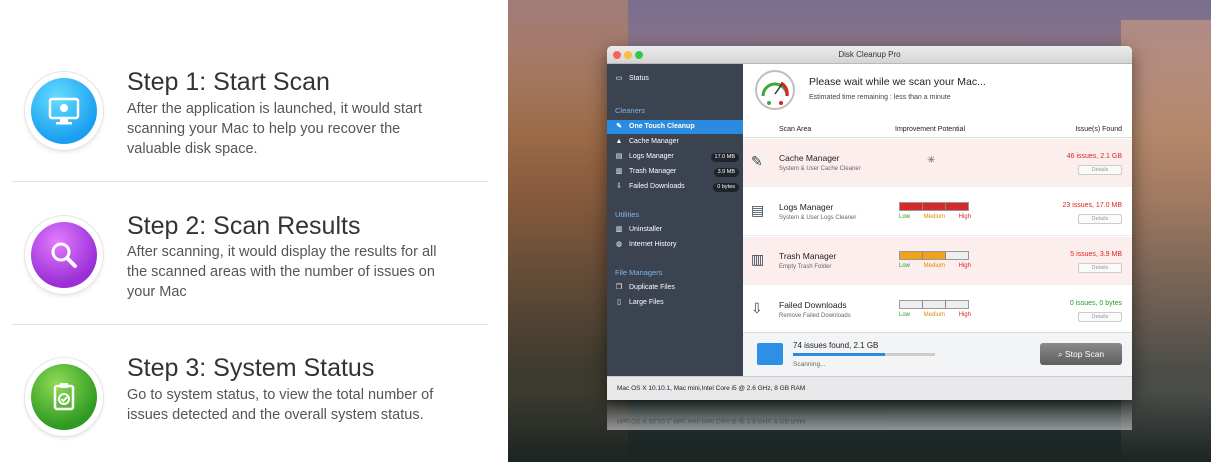  Describe the element at coordinates (251, 368) in the screenshot. I see `step-3-title: Step 3: System Status` at that location.